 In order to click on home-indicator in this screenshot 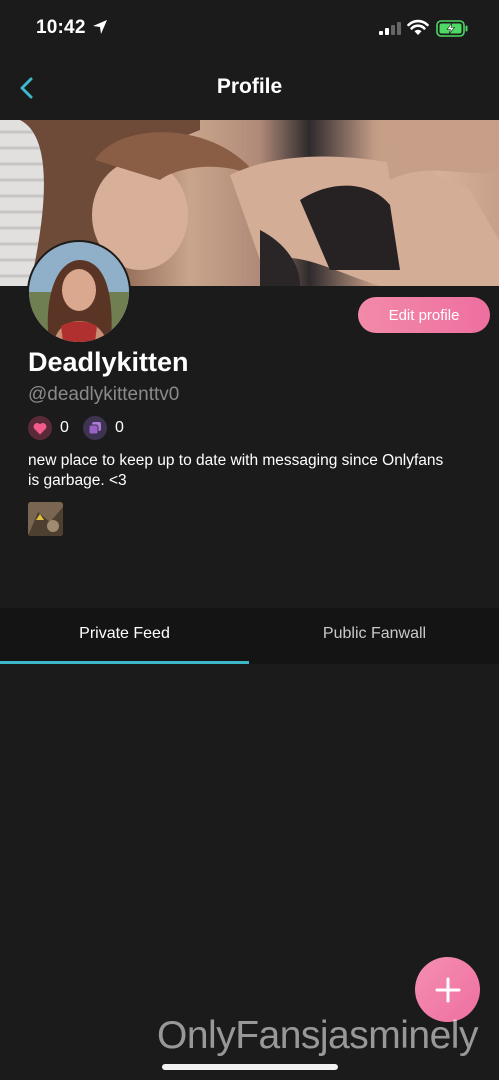, I will do `click(250, 1067)`.